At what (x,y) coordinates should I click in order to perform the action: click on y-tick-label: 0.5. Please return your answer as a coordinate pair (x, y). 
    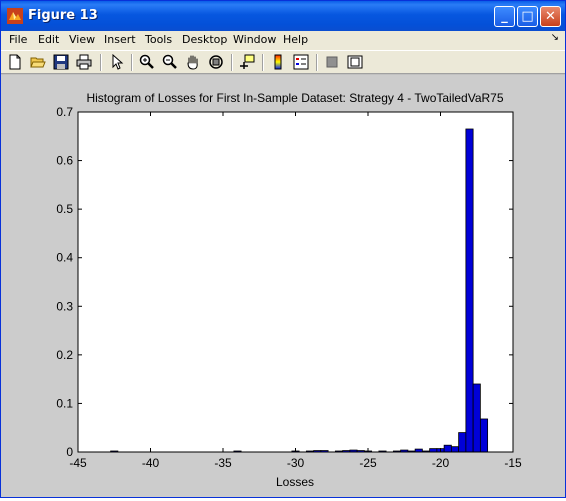
    Looking at the image, I should click on (64, 209).